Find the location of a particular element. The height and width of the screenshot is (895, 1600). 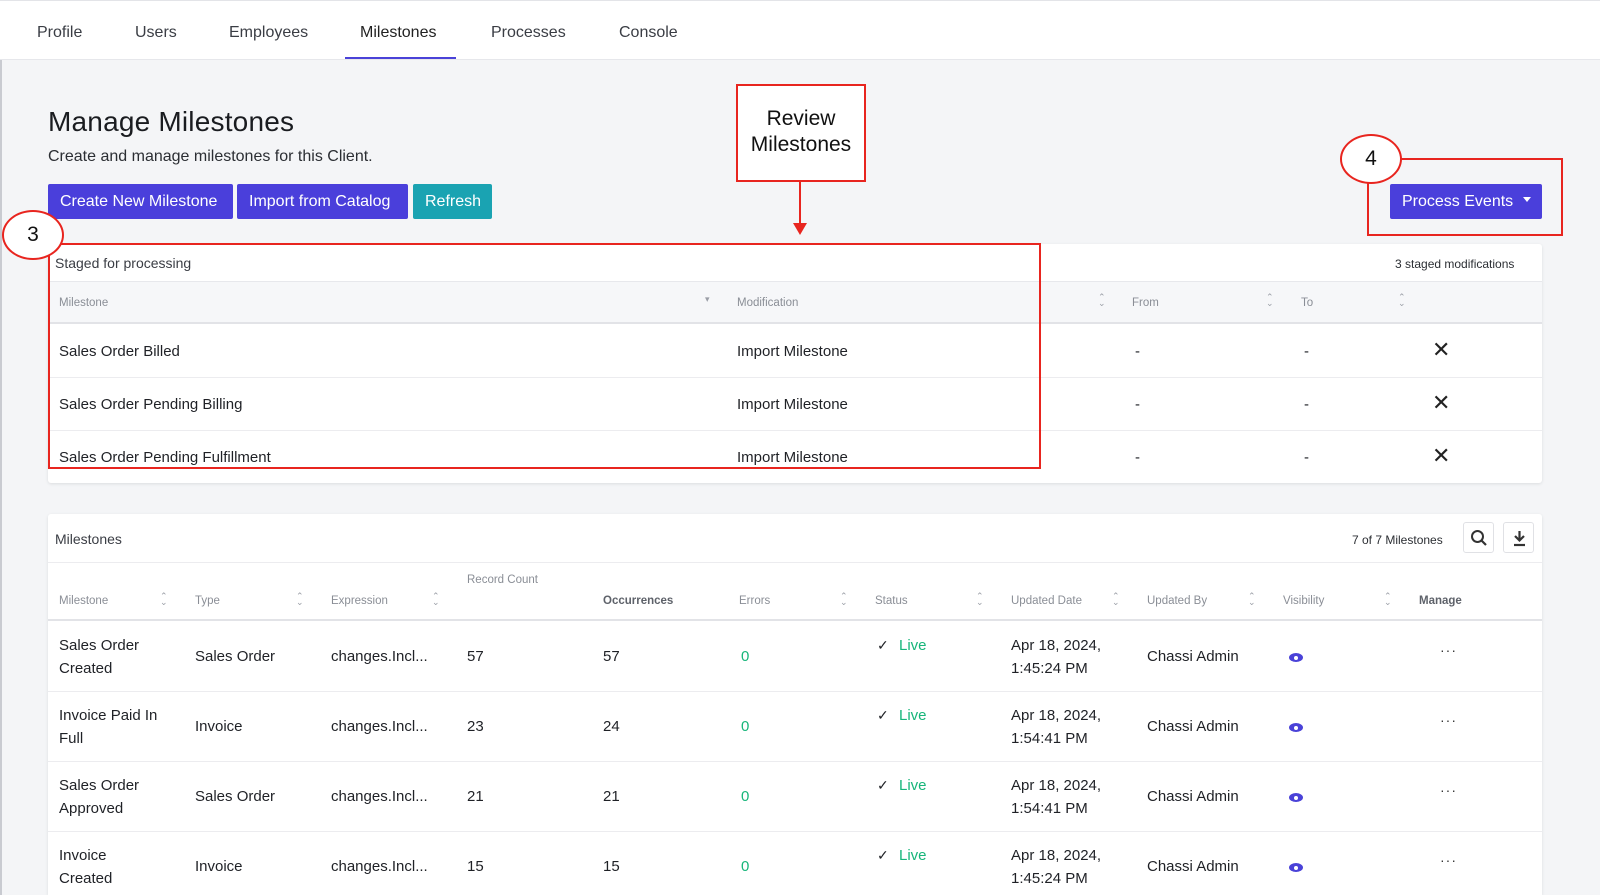

staged-from: - is located at coordinates (1137, 351).